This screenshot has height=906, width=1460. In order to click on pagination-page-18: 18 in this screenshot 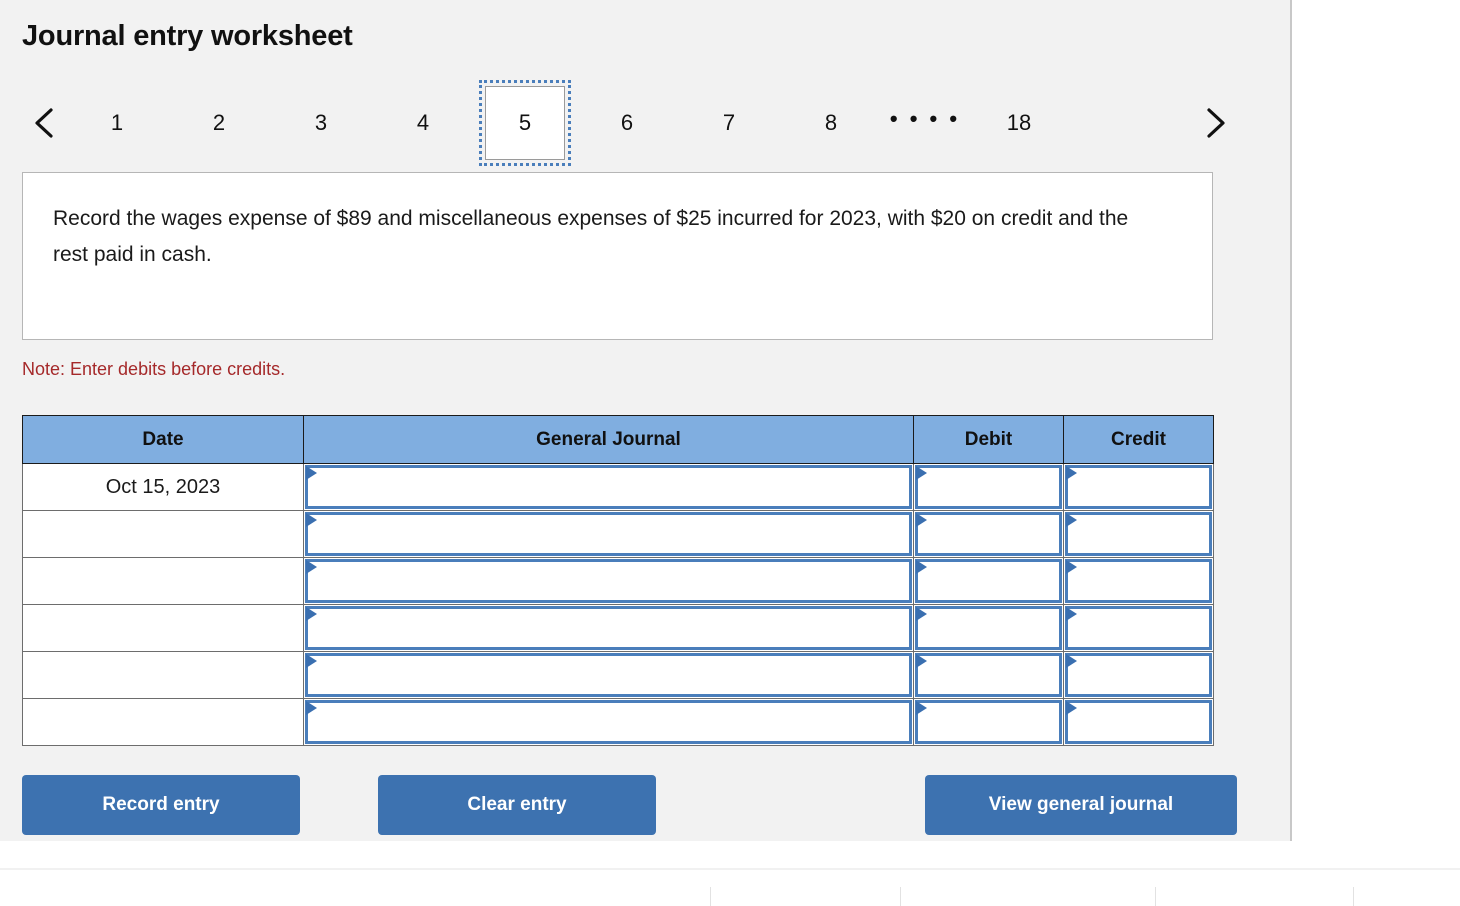, I will do `click(1019, 123)`.